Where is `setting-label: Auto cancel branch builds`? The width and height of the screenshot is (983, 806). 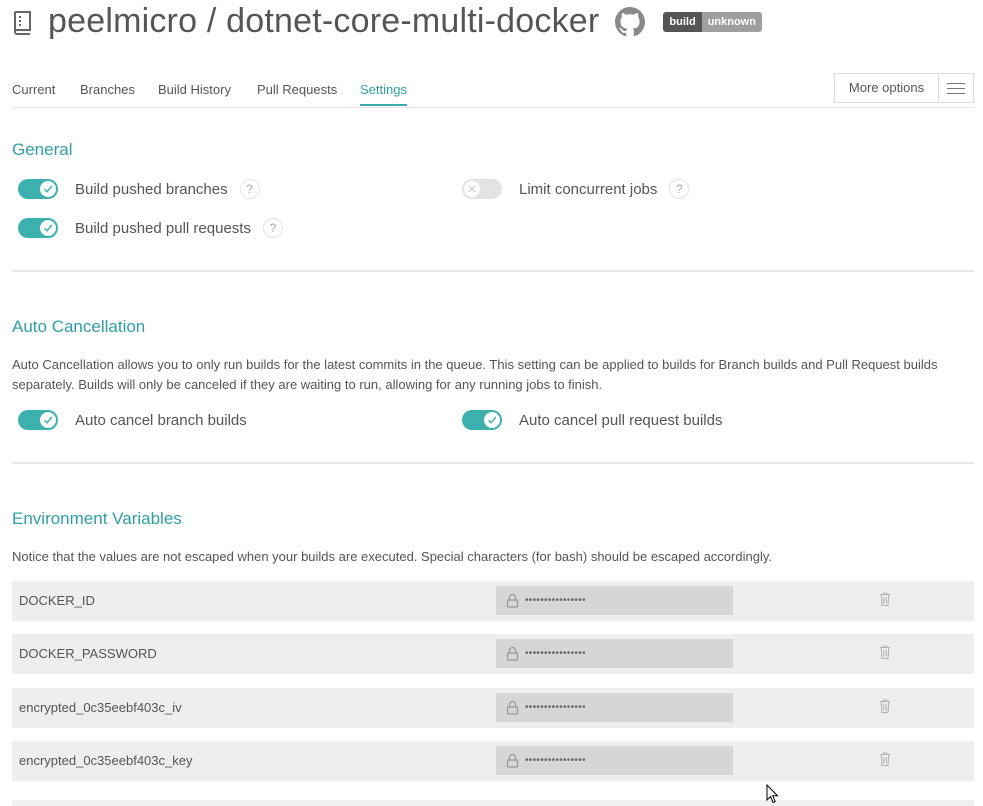 setting-label: Auto cancel branch builds is located at coordinates (161, 420).